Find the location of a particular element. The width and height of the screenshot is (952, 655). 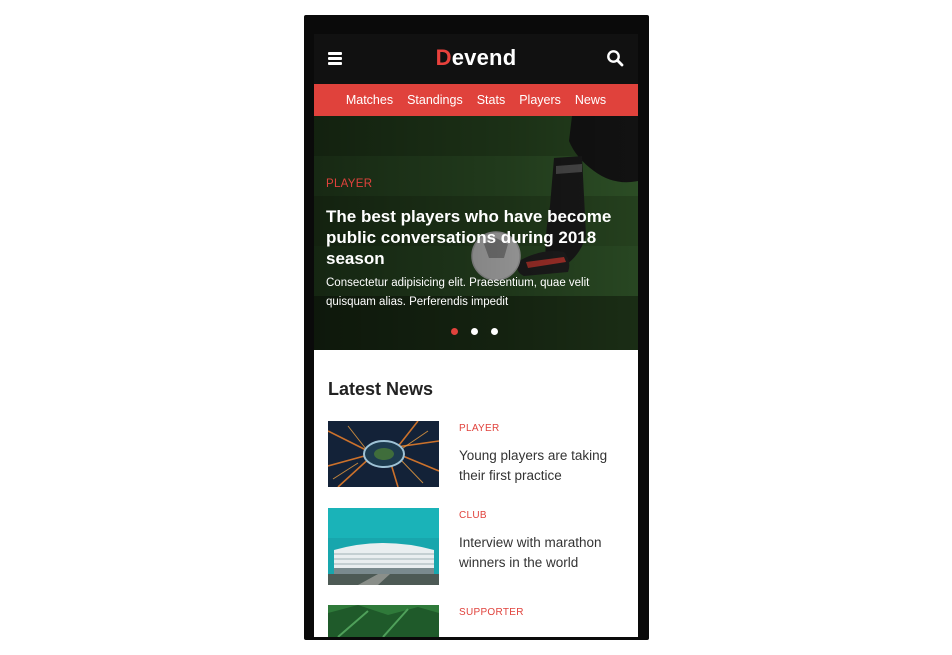

news-category: CLUB is located at coordinates (473, 515).